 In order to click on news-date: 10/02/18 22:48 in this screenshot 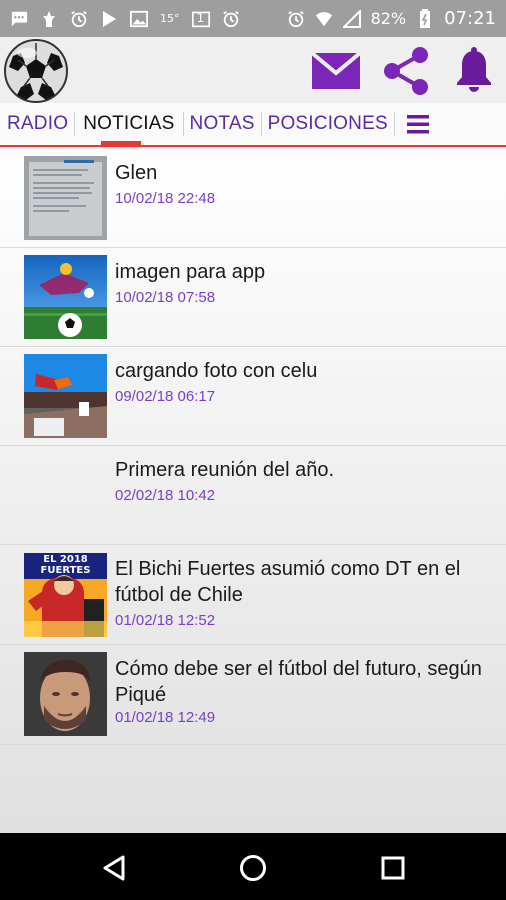, I will do `click(165, 198)`.